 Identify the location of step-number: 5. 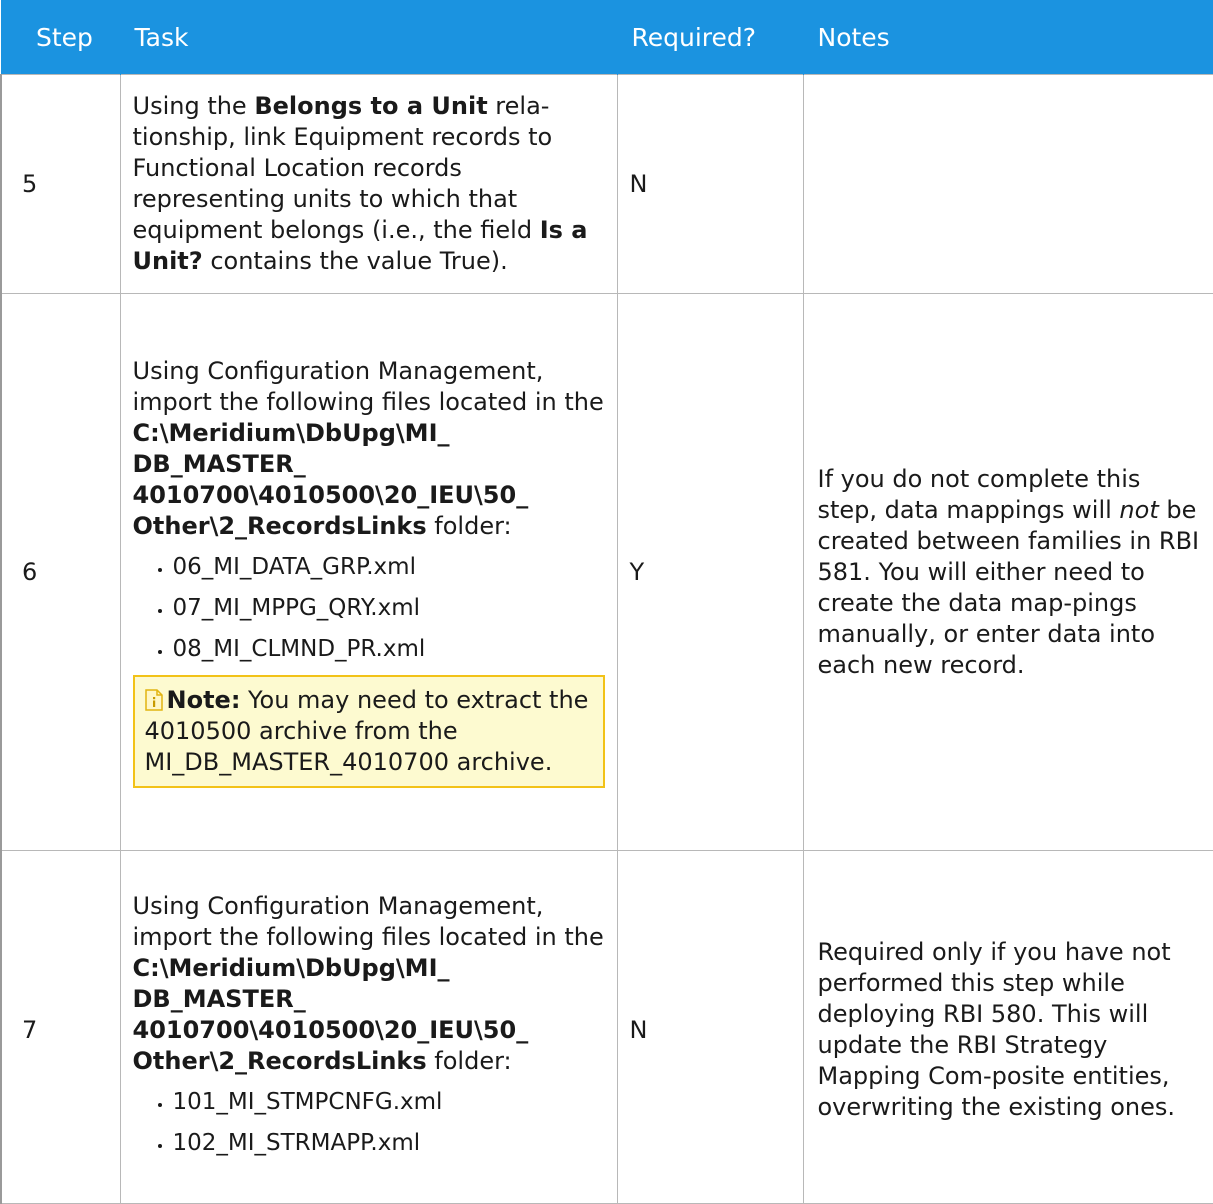
(60, 184).